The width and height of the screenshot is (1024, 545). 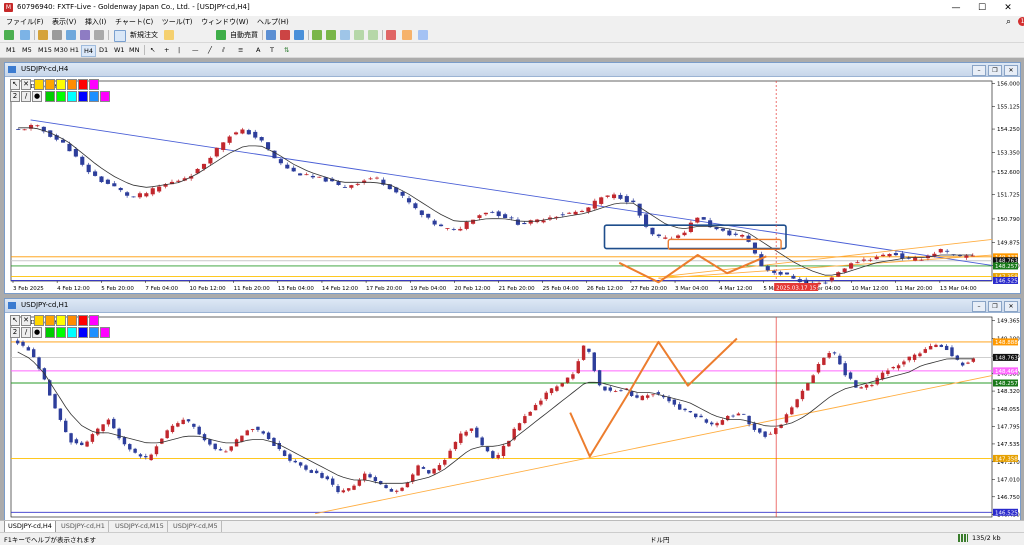 I want to click on trendline-tool-icon: ╱, so click(x=210, y=50).